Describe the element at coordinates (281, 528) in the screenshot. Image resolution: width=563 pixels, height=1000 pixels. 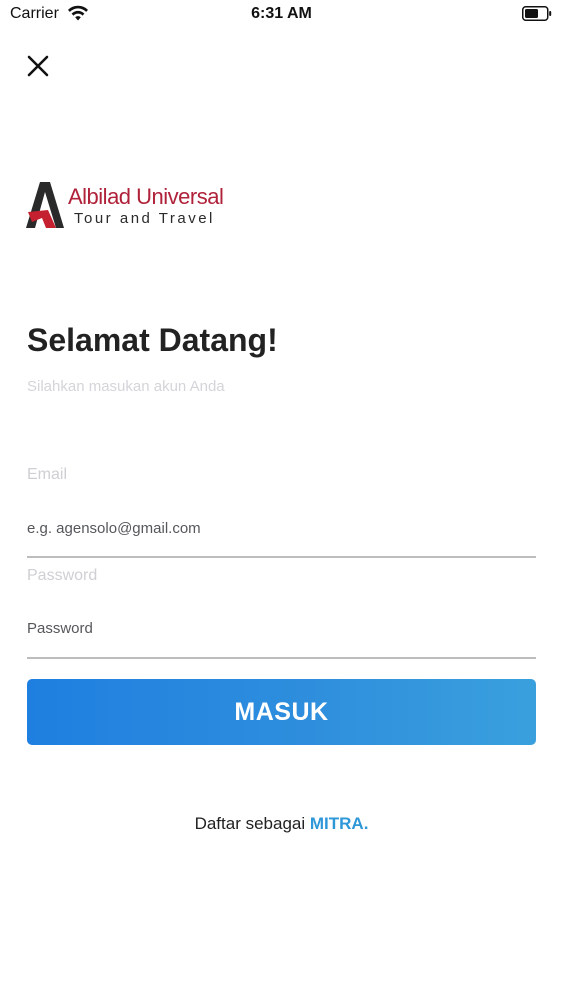
I see `email-field` at that location.